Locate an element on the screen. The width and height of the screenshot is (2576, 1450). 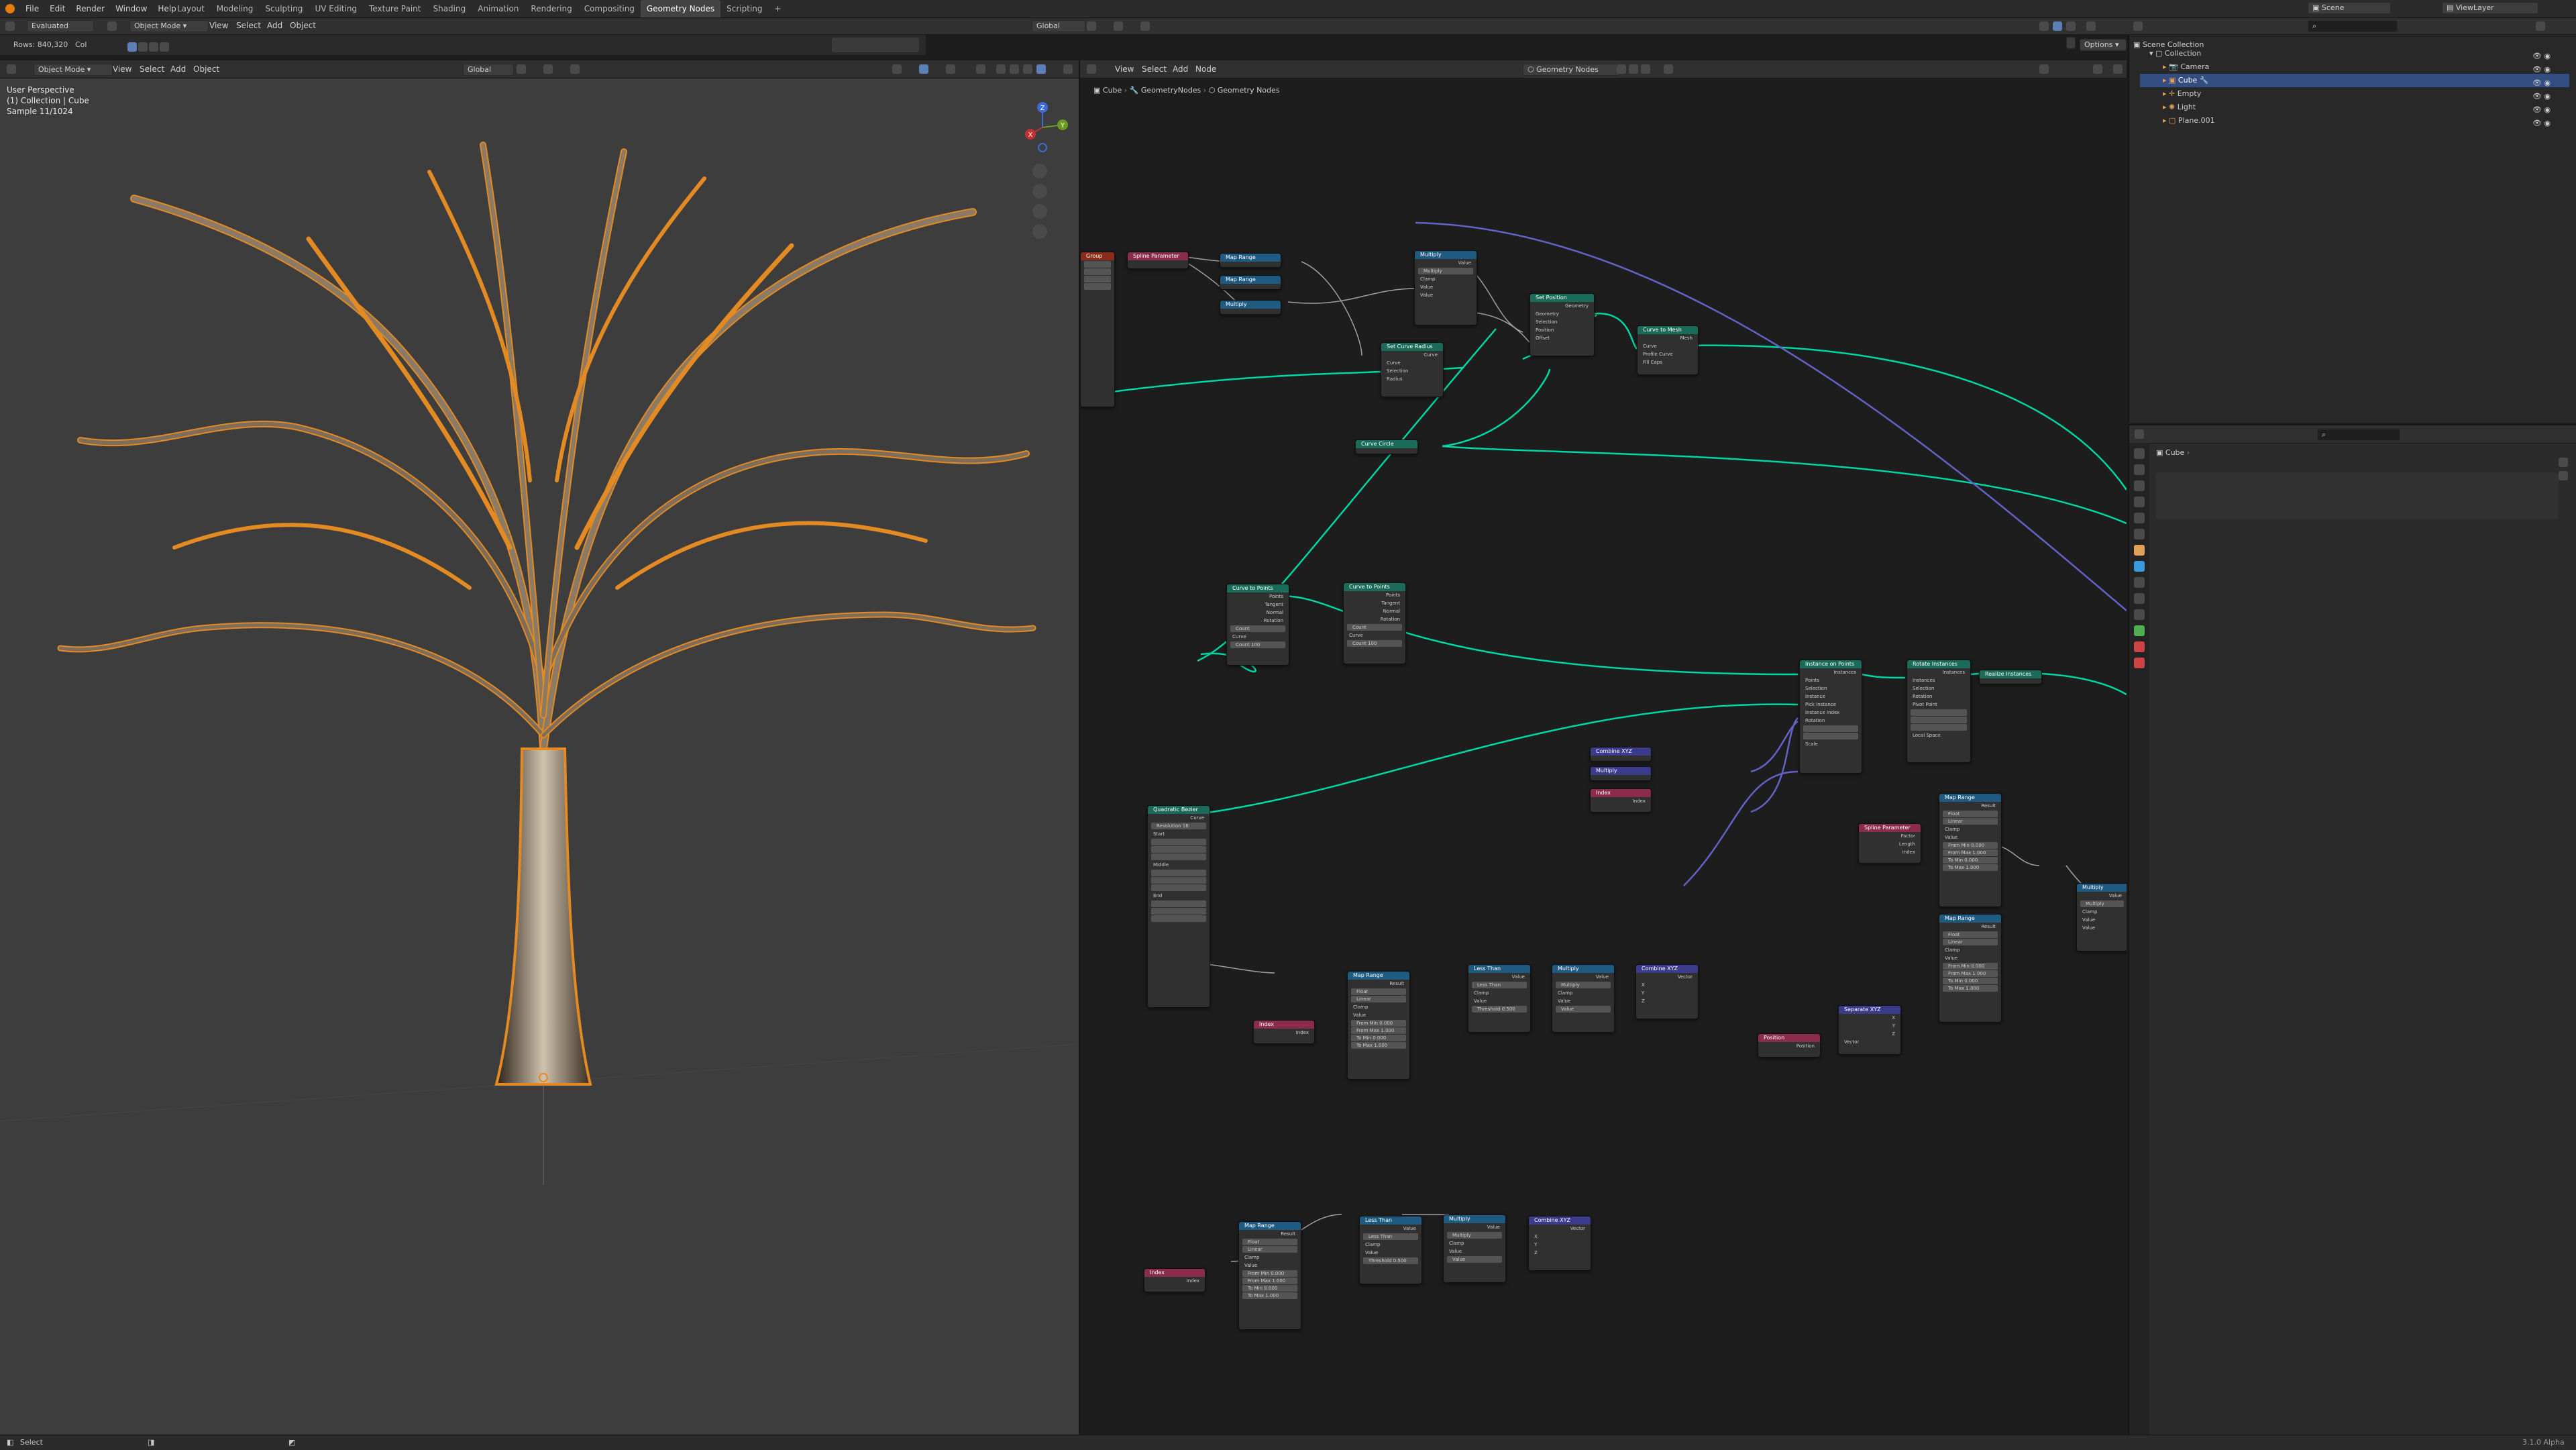
outliner-search-input: ⌕ is located at coordinates (2353, 26).